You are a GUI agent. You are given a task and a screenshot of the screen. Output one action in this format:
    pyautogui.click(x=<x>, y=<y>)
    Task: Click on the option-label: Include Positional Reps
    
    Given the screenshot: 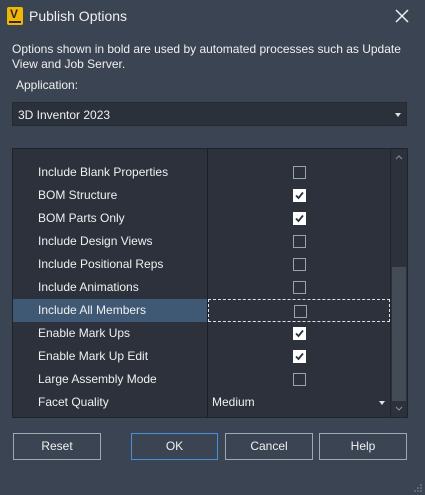 What is the action you would take?
    pyautogui.click(x=110, y=264)
    